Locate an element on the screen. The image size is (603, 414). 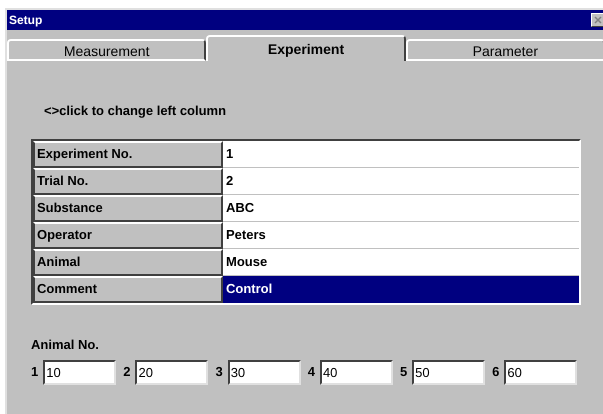
field-index: 1 is located at coordinates (34, 372).